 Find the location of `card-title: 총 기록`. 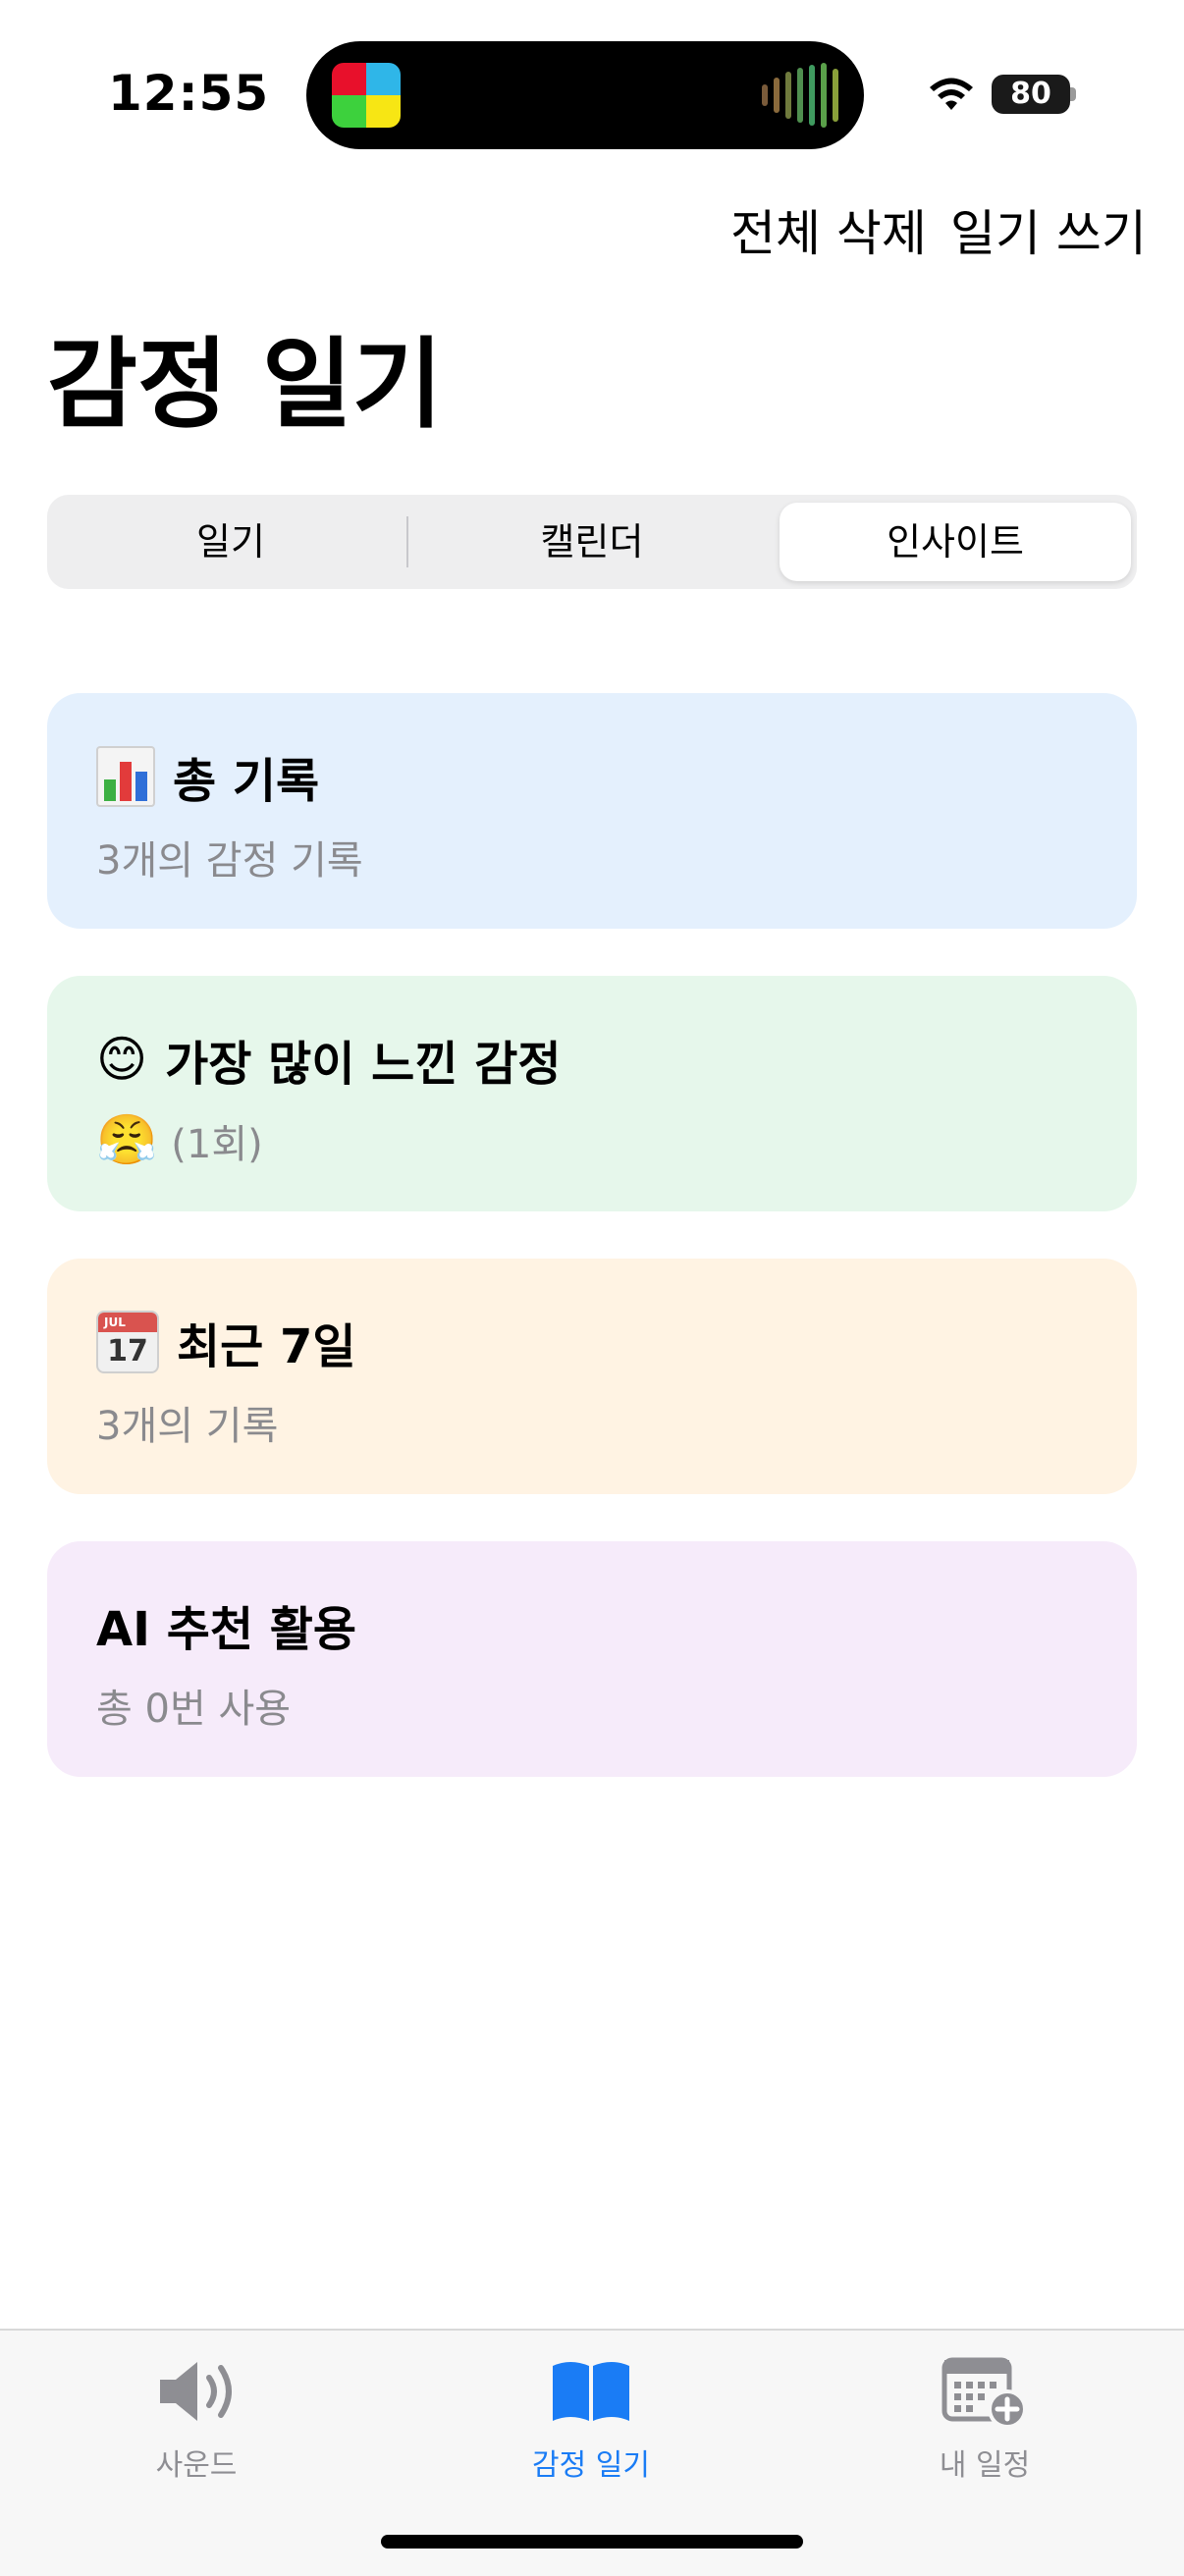

card-title: 총 기록 is located at coordinates (207, 776).